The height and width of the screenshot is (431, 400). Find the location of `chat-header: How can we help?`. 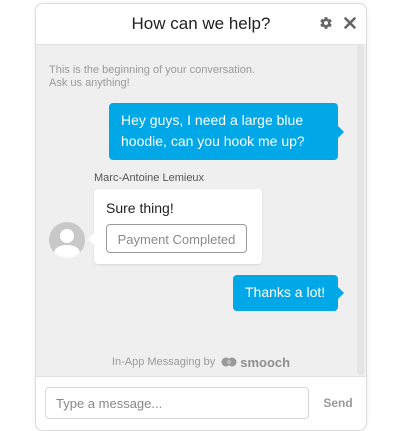

chat-header: How can we help? is located at coordinates (201, 24).